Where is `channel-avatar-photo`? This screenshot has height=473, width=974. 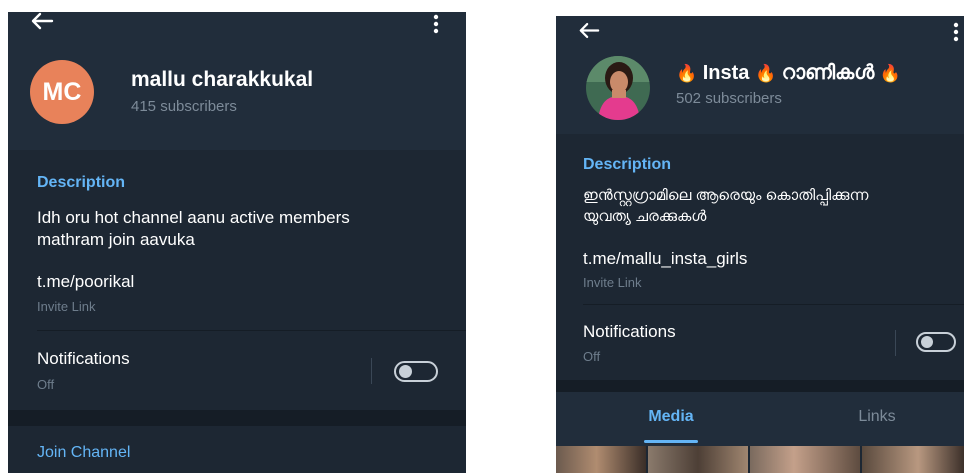 channel-avatar-photo is located at coordinates (618, 88).